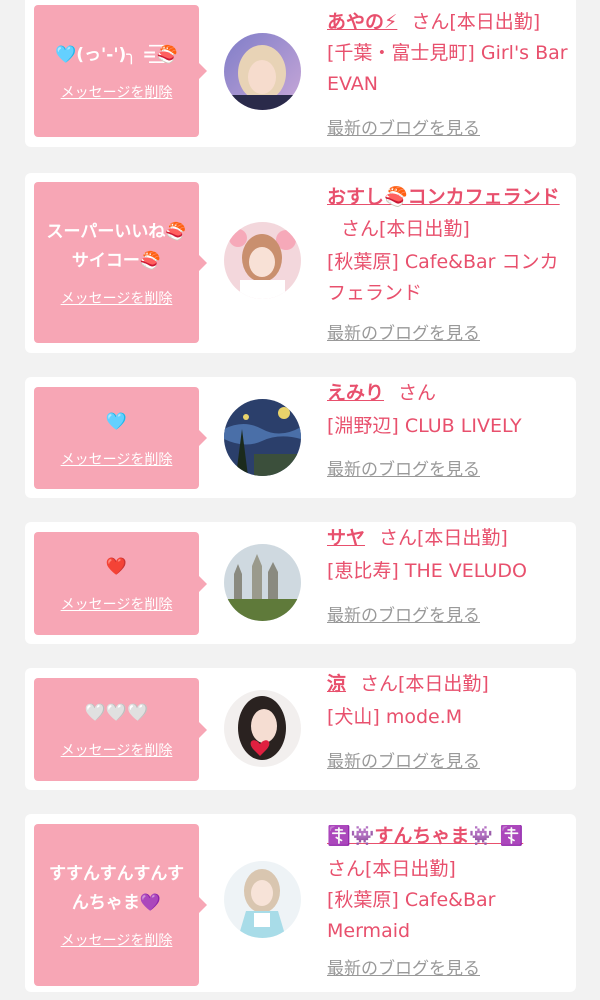  I want to click on cast-status: さん, so click(417, 393).